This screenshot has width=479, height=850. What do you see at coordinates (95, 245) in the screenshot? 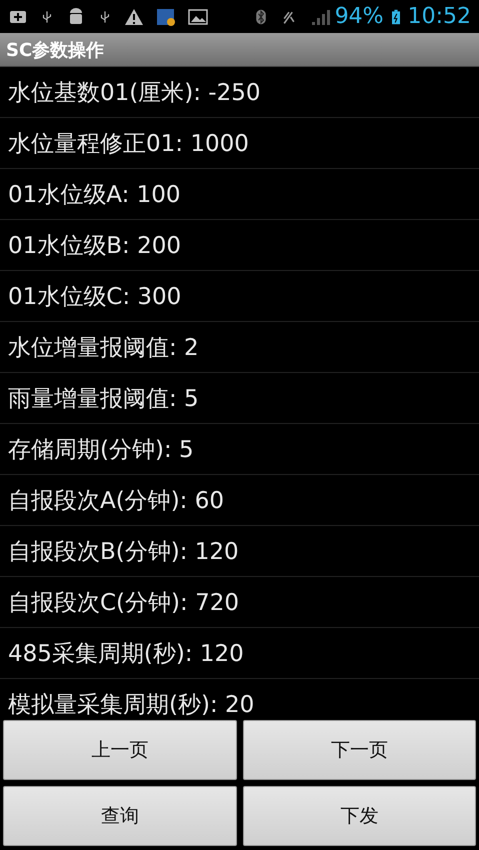
I see `parameter-item: 01水位级B: 200` at bounding box center [95, 245].